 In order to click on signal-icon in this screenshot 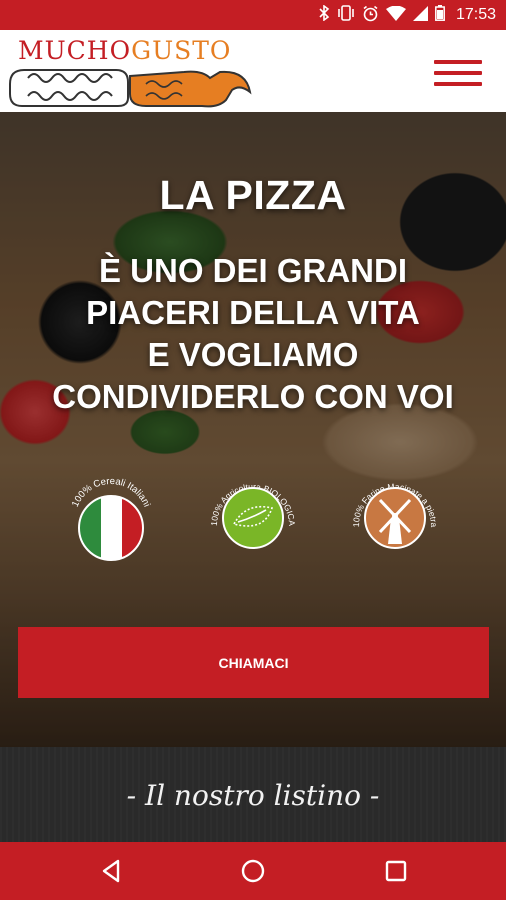, I will do `click(420, 15)`.